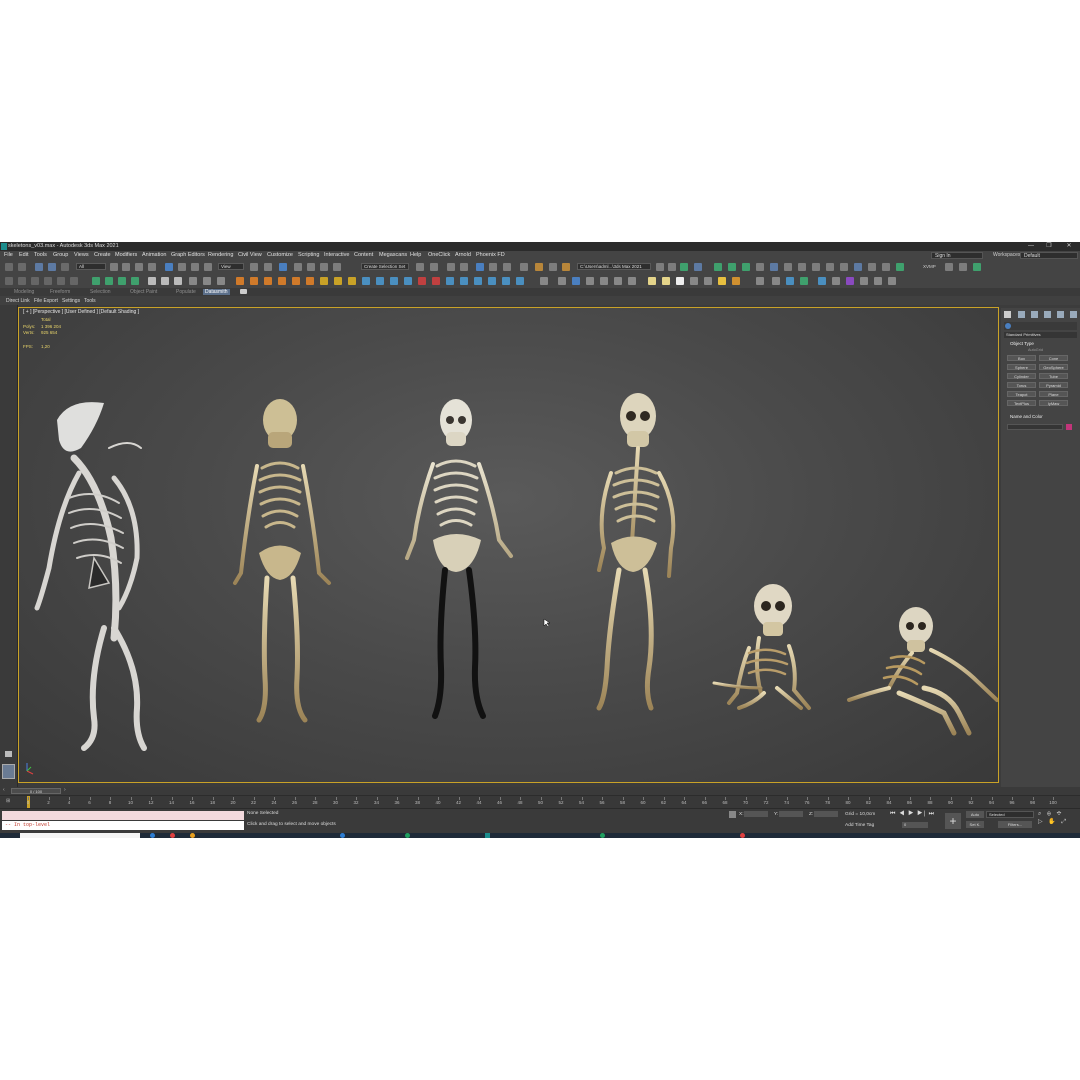 Image resolution: width=1080 pixels, height=1080 pixels. Describe the element at coordinates (487, 835) in the screenshot. I see `taskbar-3dsmax-icon` at that location.